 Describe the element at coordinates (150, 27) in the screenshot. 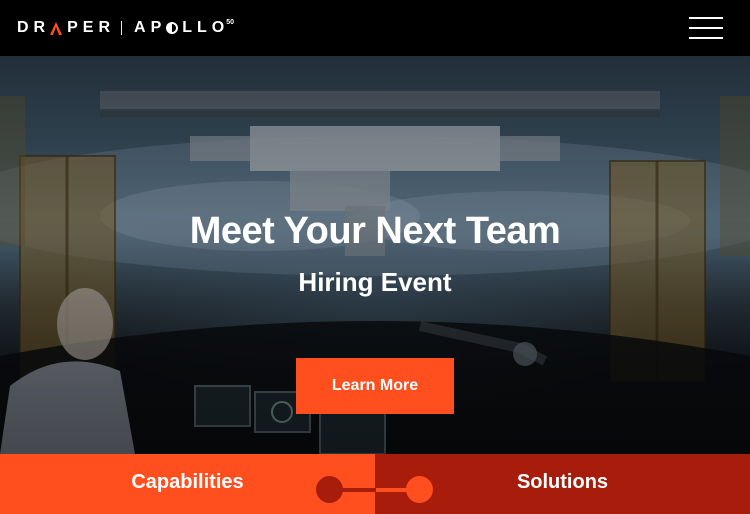

I see `brand-secondary-start: AP` at that location.